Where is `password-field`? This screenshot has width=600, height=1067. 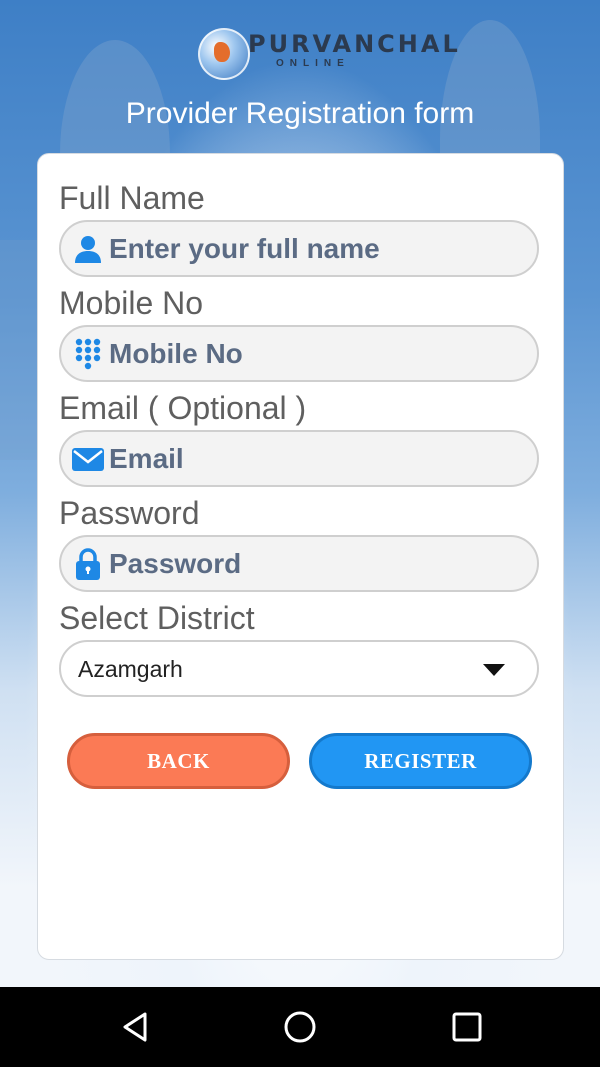 password-field is located at coordinates (299, 563).